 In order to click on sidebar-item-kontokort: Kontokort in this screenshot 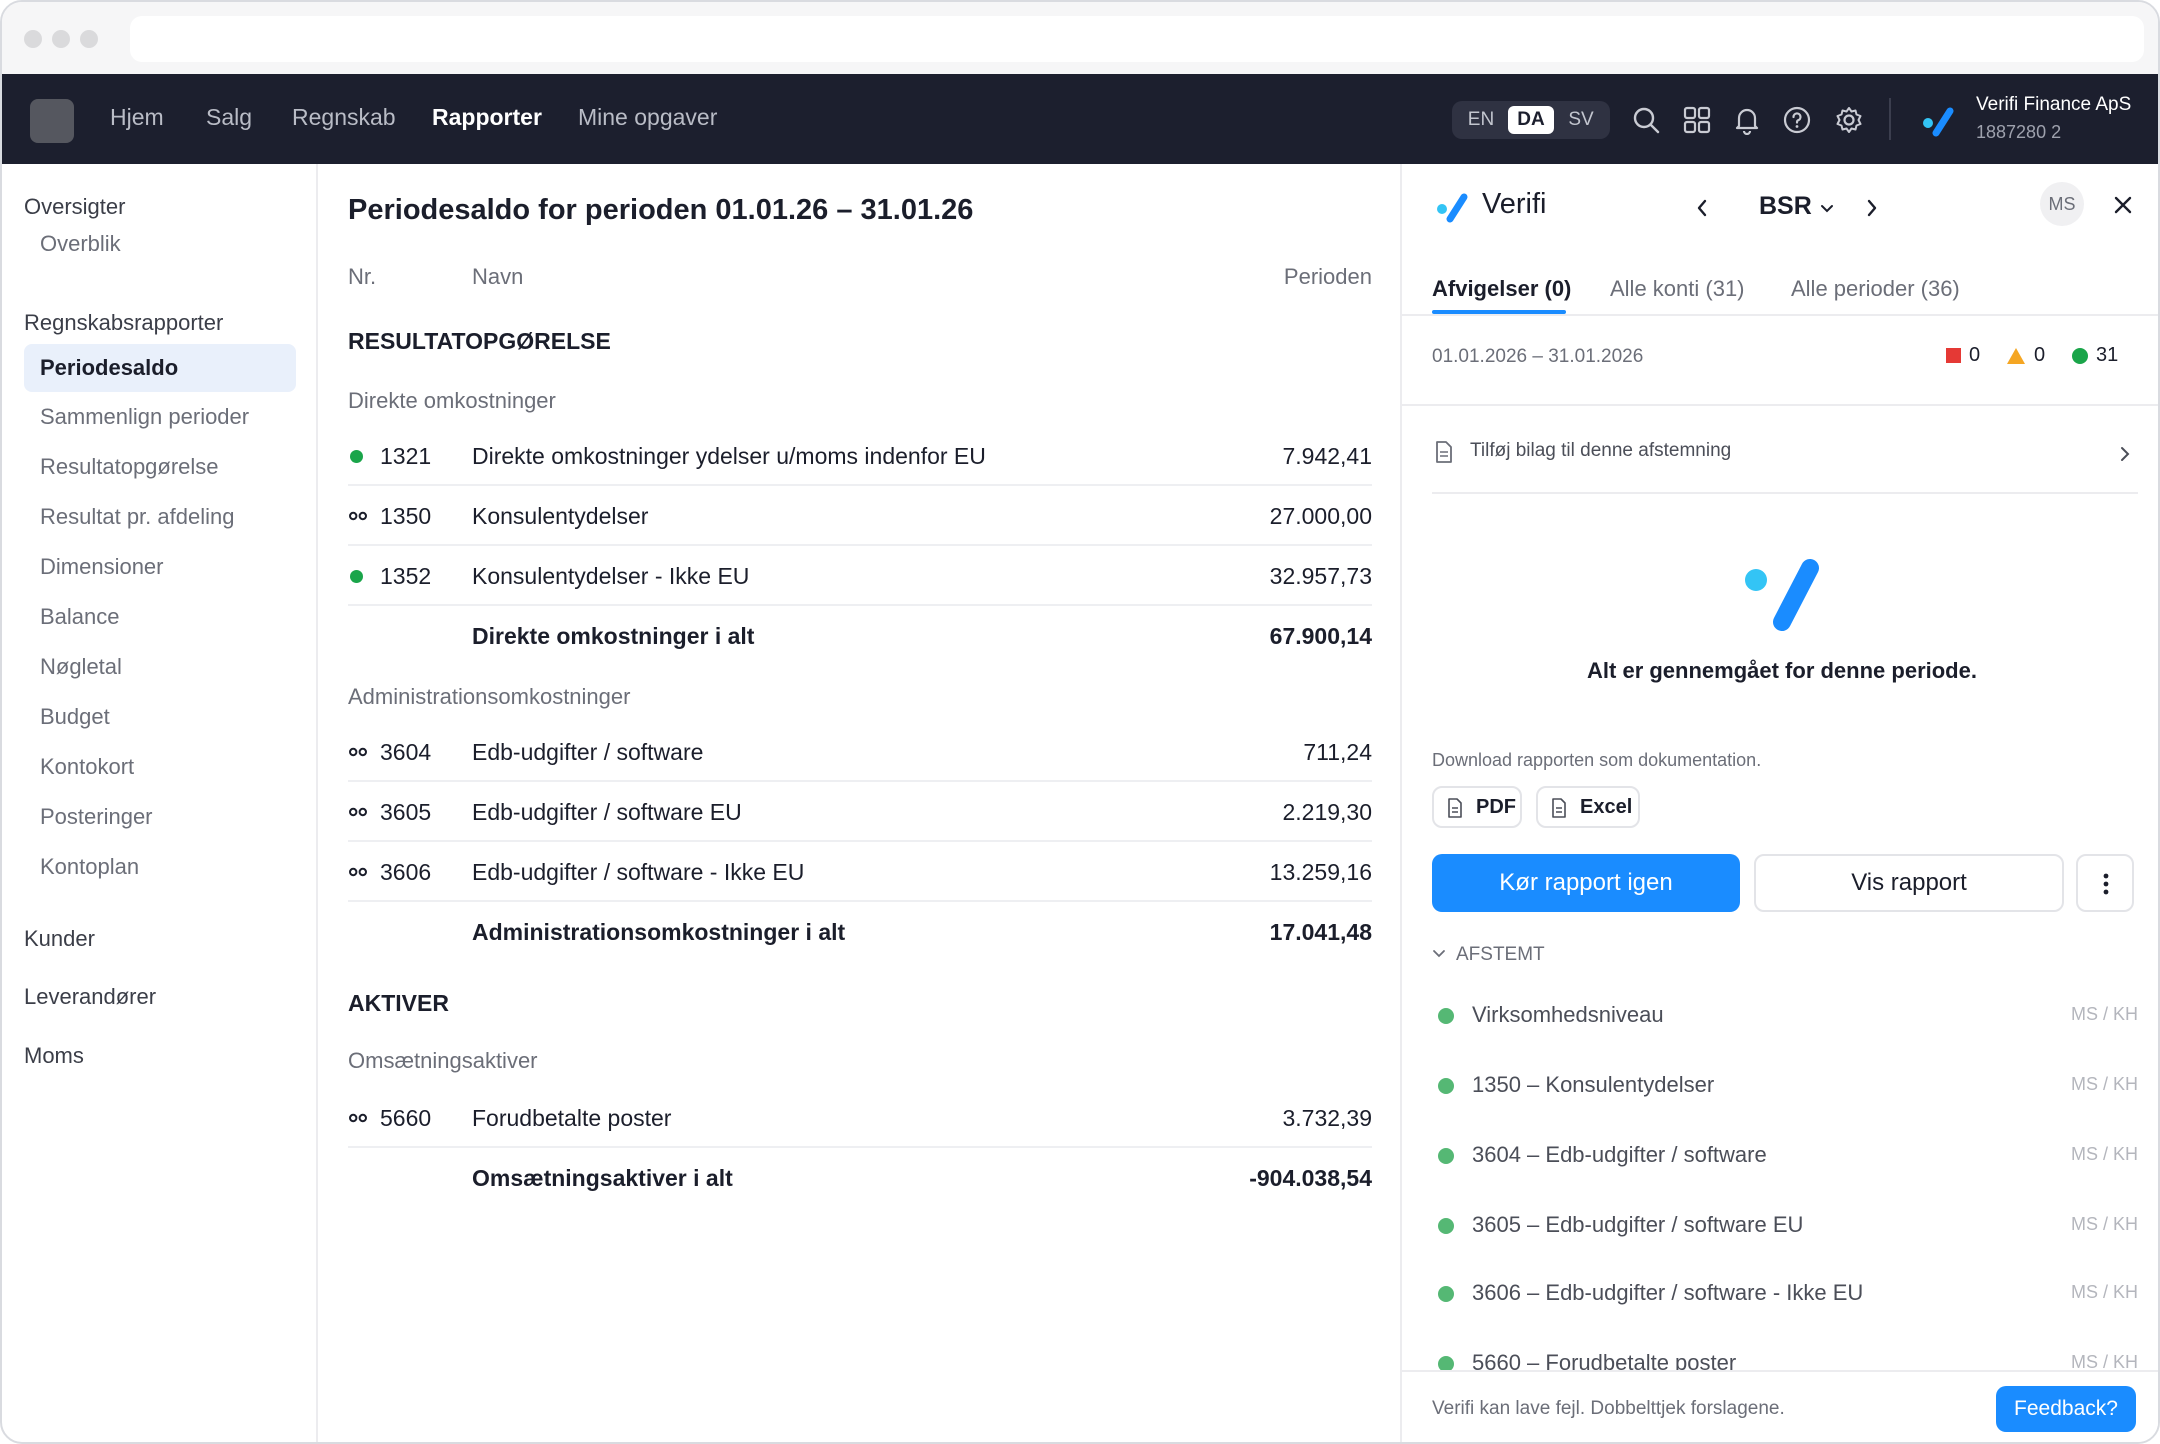, I will do `click(160, 767)`.